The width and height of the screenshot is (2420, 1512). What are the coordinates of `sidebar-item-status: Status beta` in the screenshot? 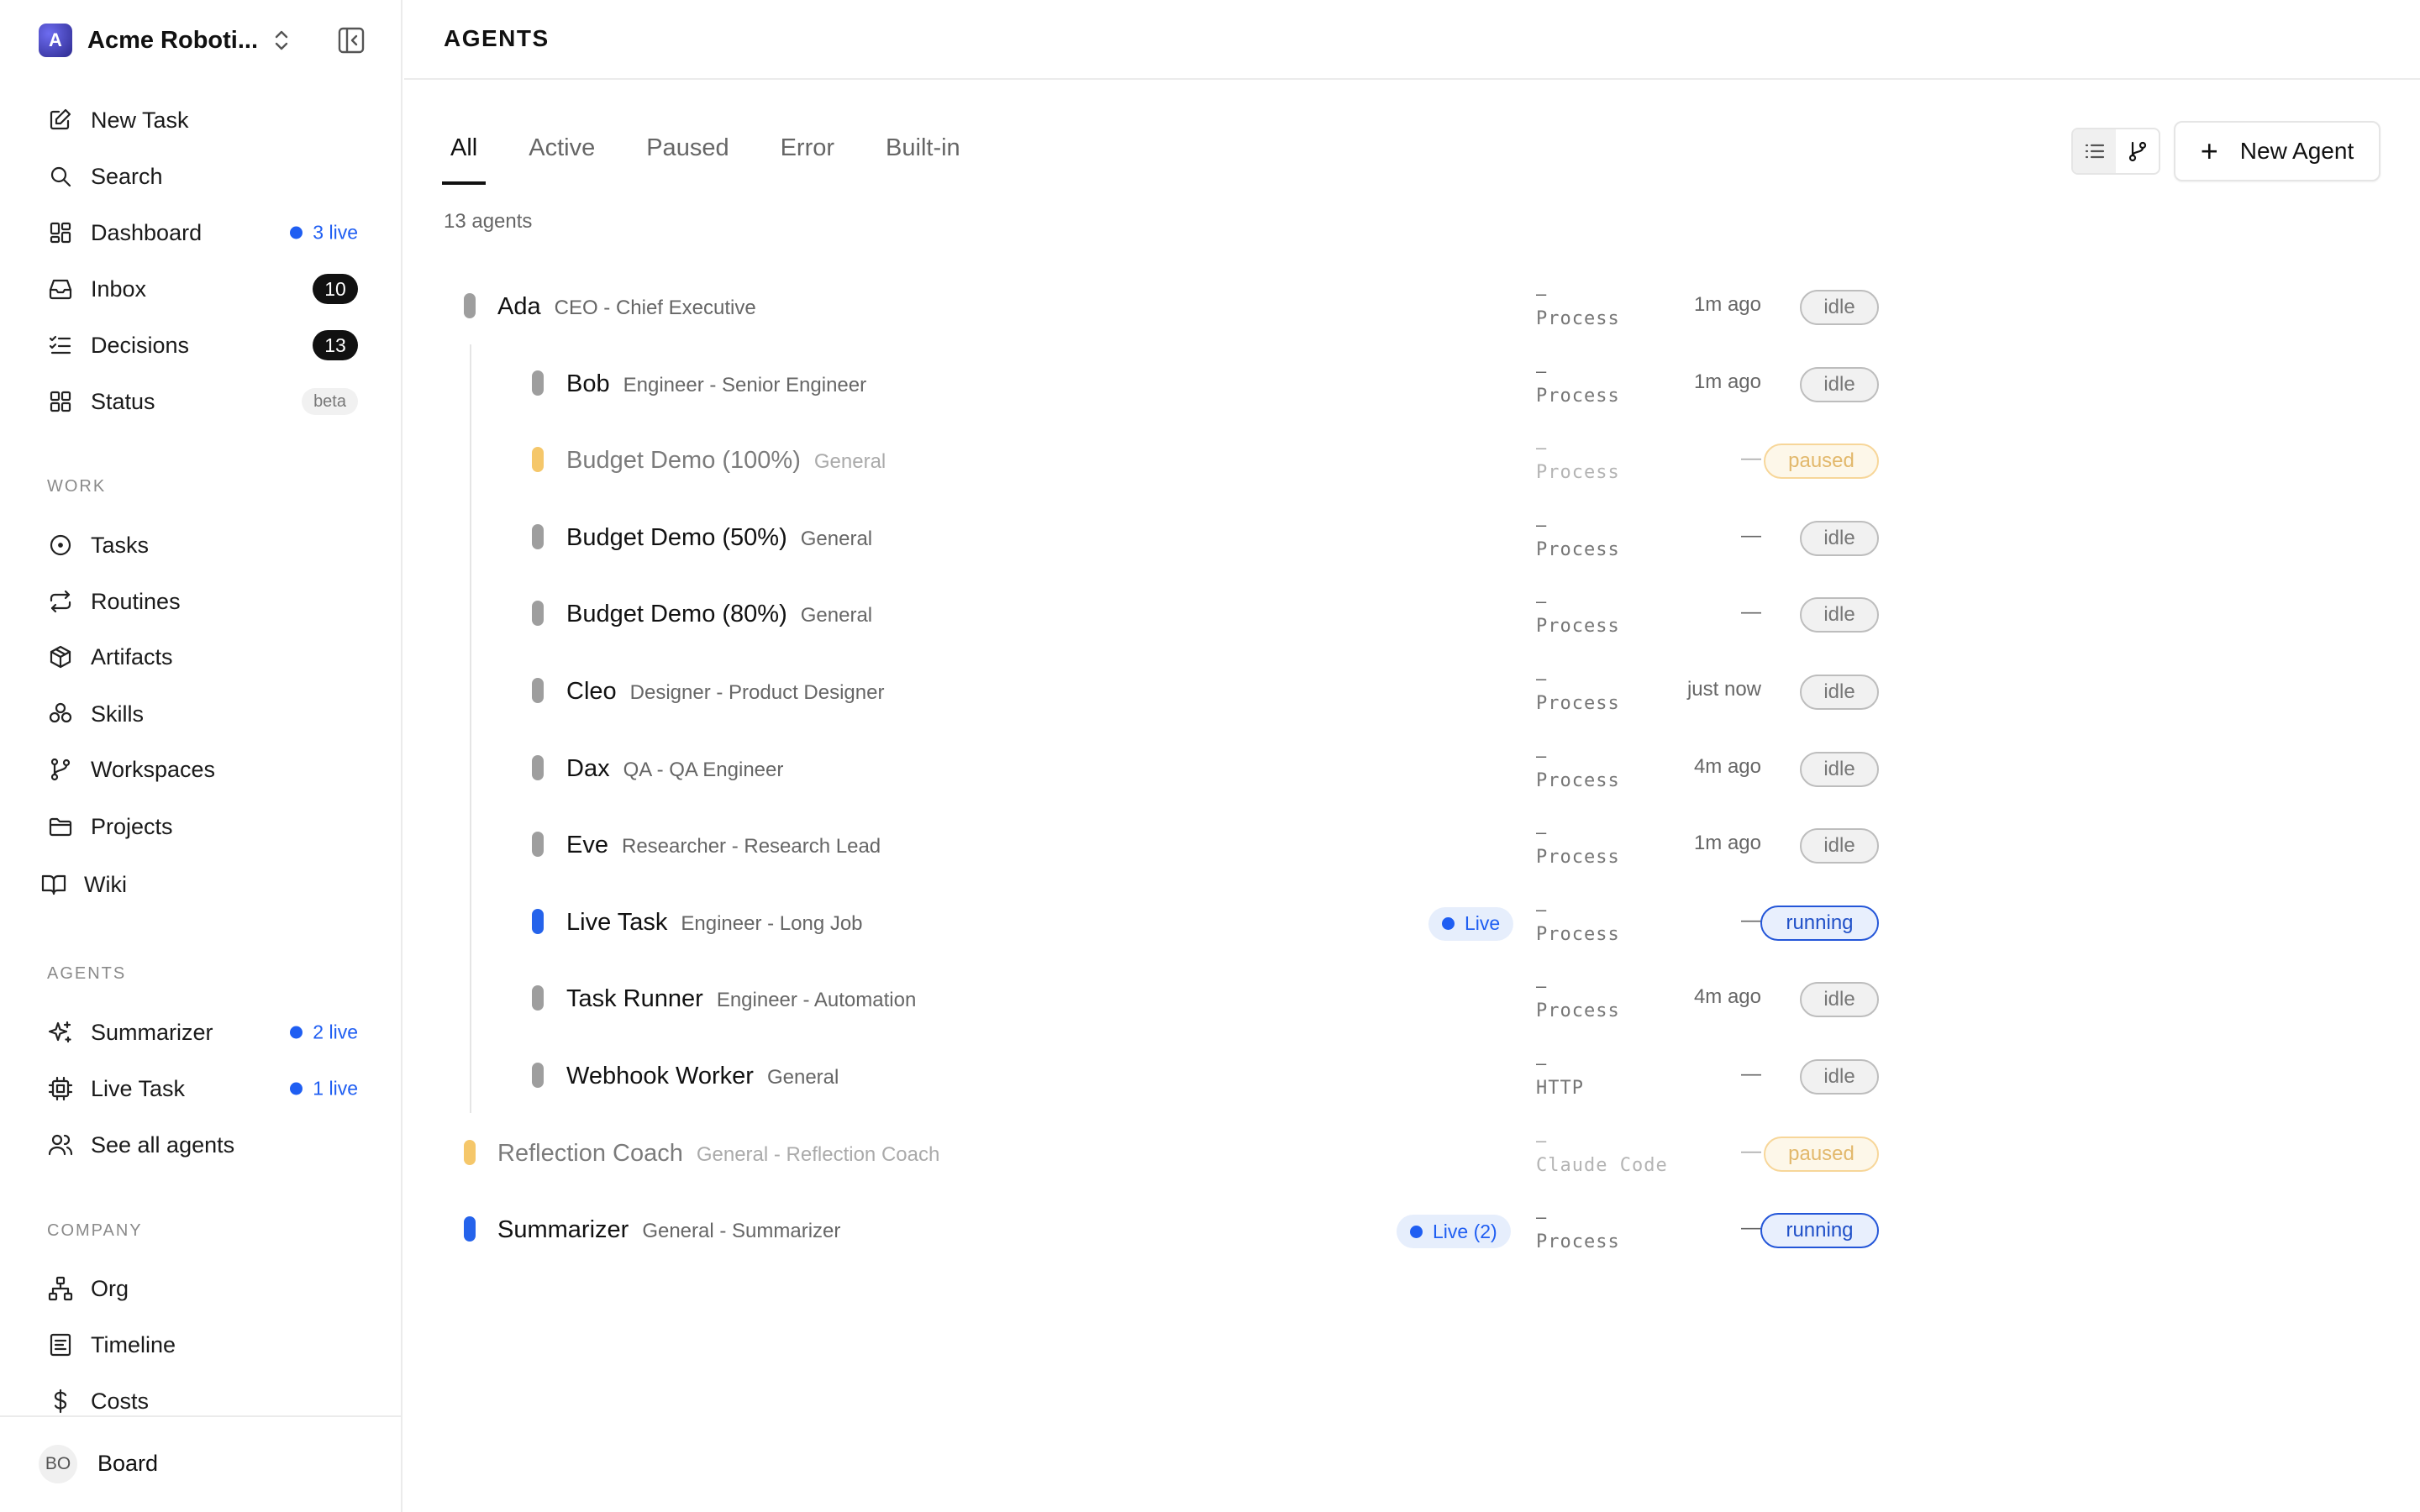 It's located at (206, 401).